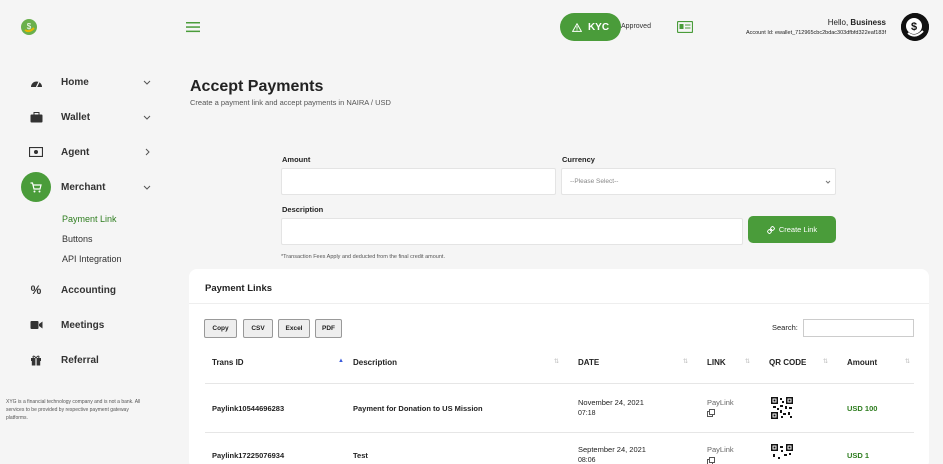 This screenshot has width=943, height=464. I want to click on avatar: $, so click(915, 27).